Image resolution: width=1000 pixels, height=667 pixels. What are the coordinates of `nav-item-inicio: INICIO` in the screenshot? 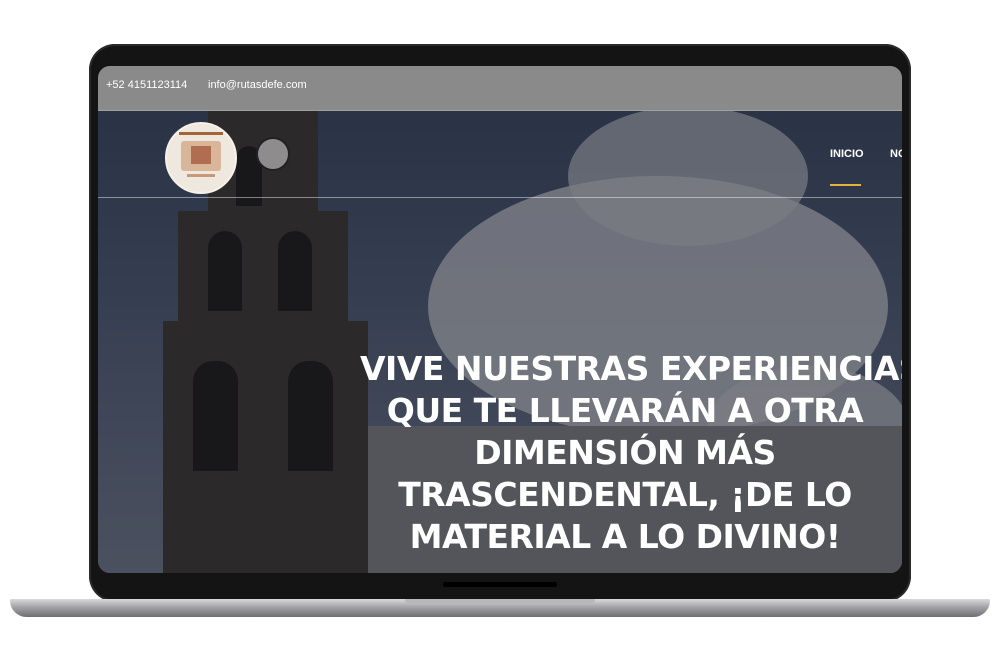 It's located at (847, 154).